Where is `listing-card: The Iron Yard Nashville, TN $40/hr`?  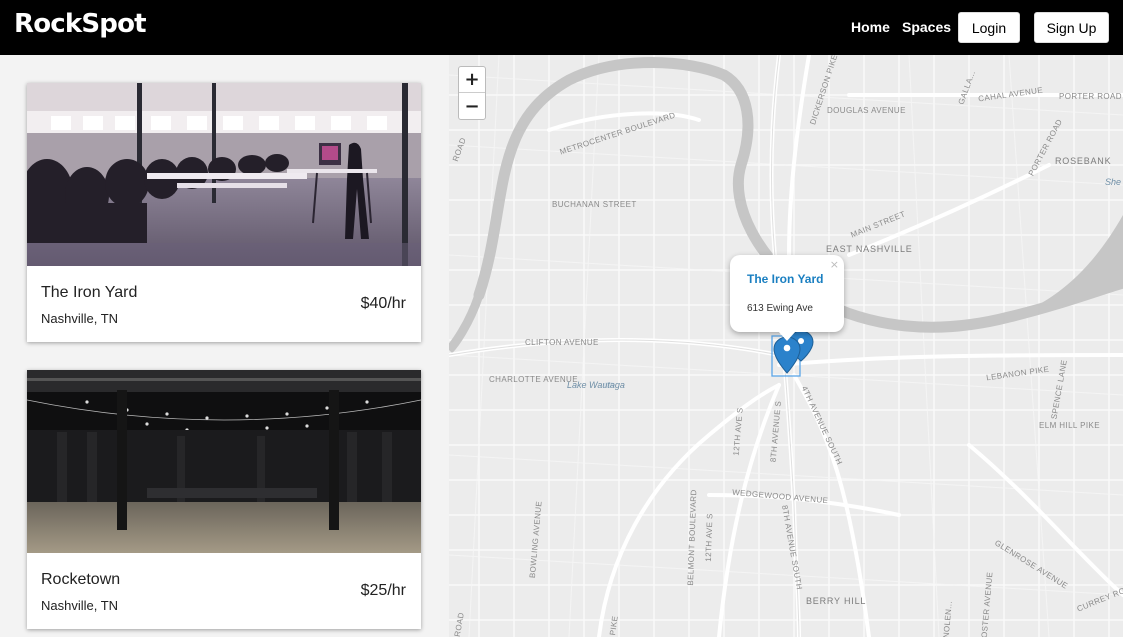 listing-card: The Iron Yard Nashville, TN $40/hr is located at coordinates (224, 212).